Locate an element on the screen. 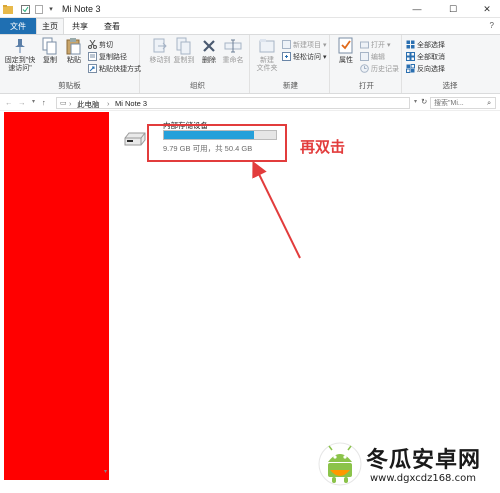 The width and height of the screenshot is (500, 493). scissors-icon is located at coordinates (92, 44).